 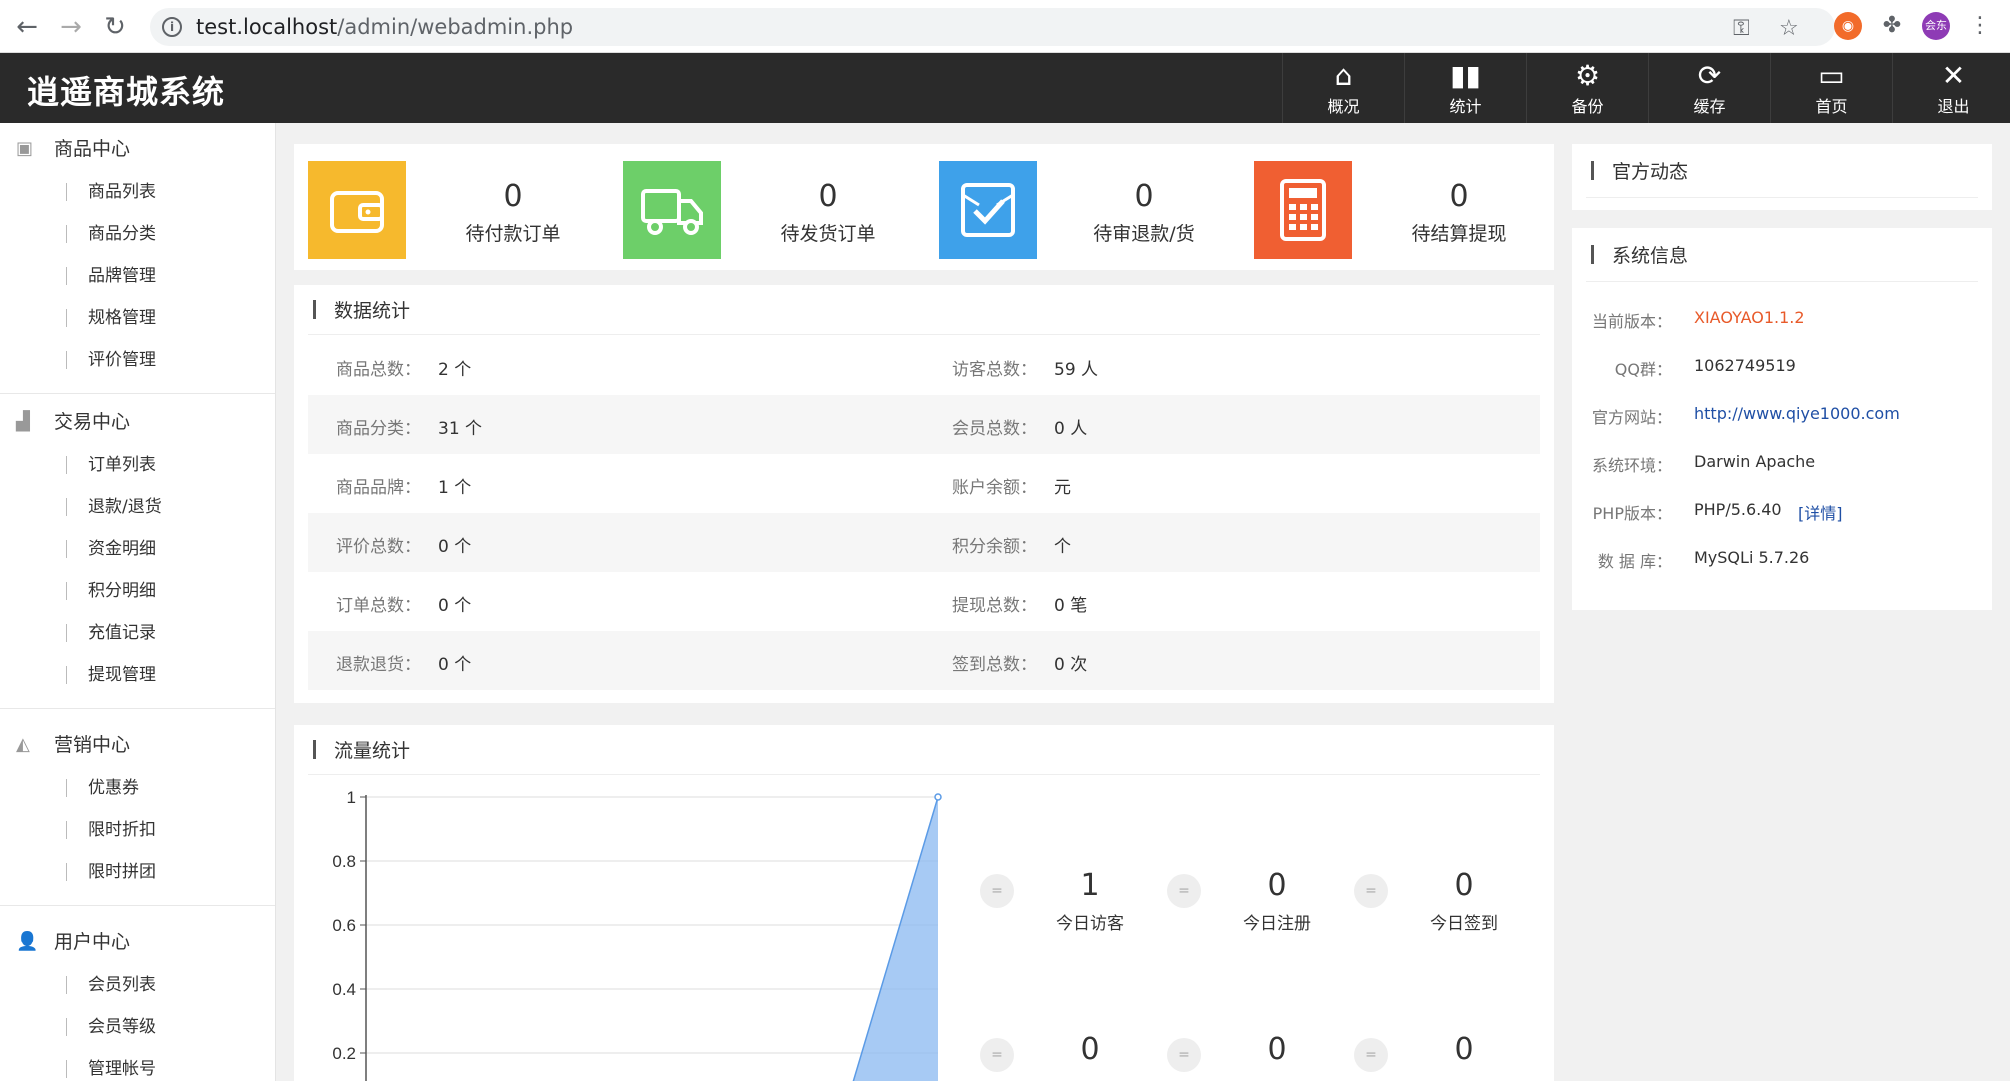 I want to click on user-icon: 👤, so click(x=27, y=941).